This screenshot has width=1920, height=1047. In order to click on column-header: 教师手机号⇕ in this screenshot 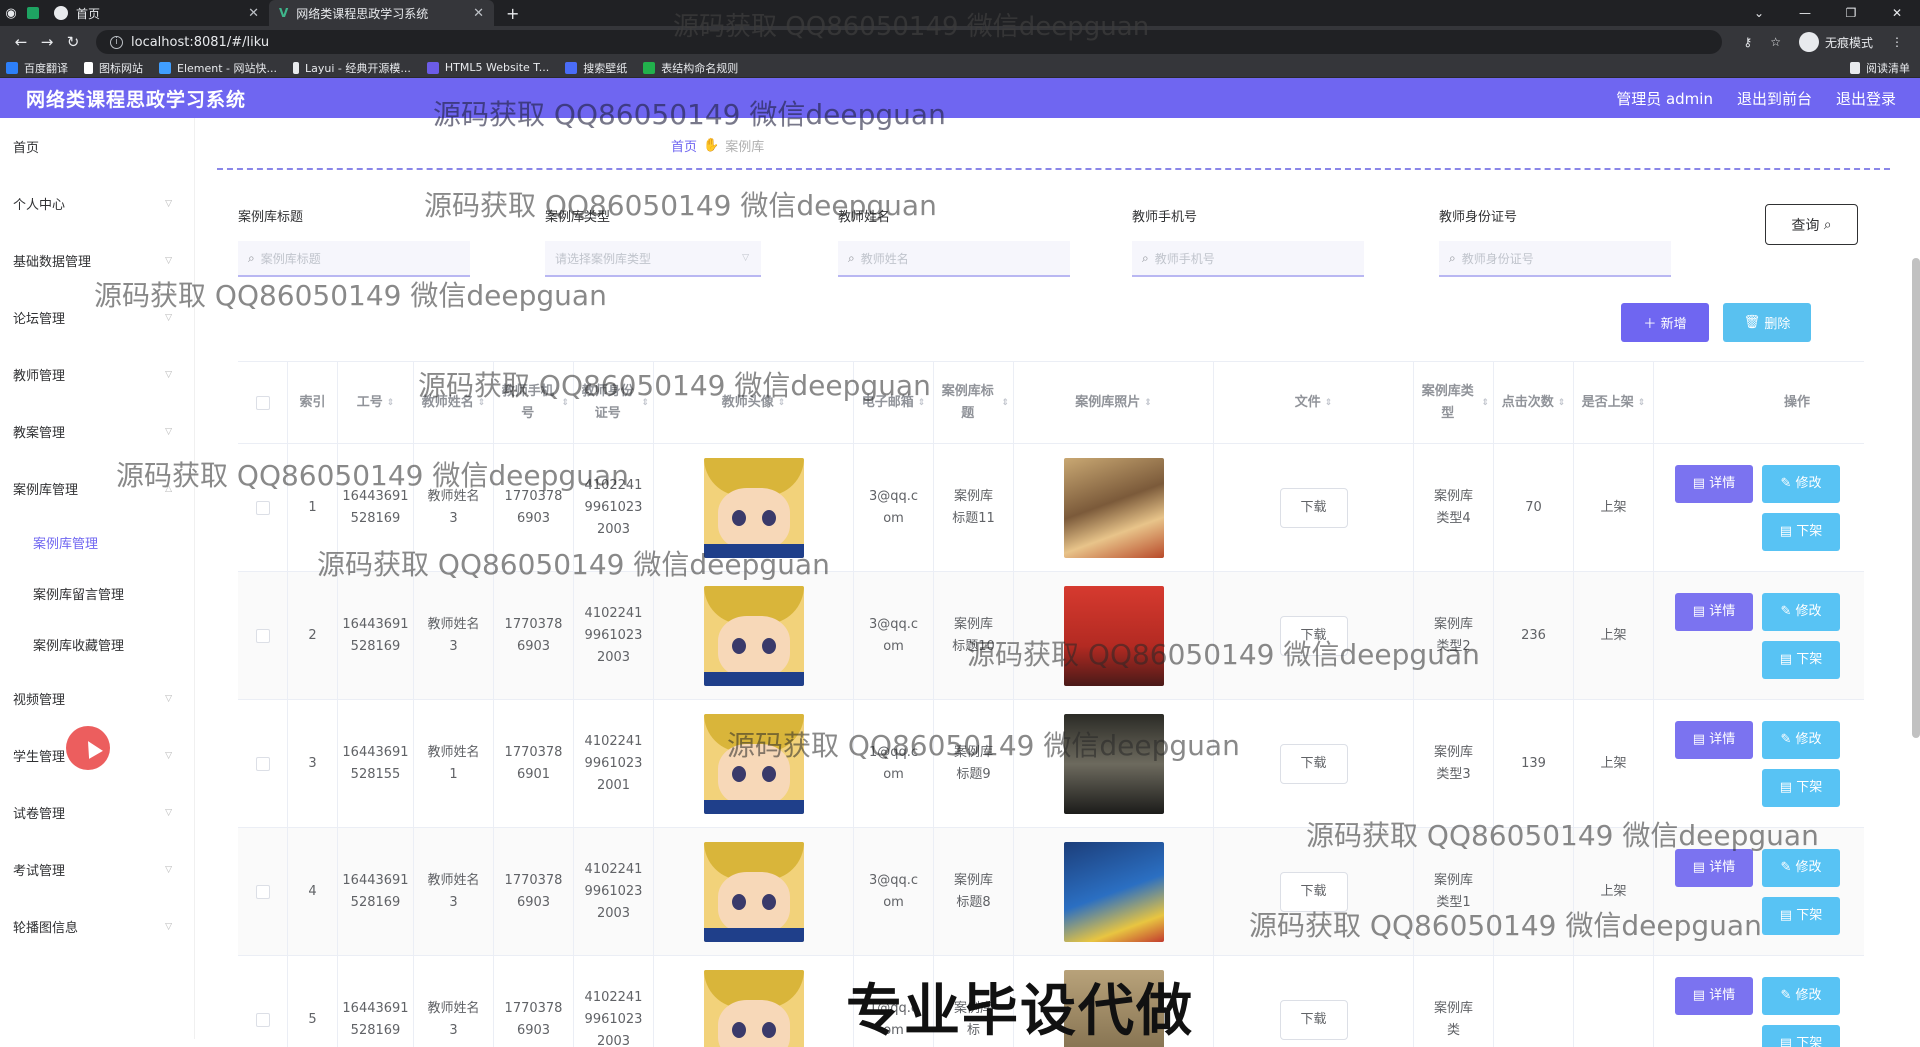, I will do `click(534, 402)`.